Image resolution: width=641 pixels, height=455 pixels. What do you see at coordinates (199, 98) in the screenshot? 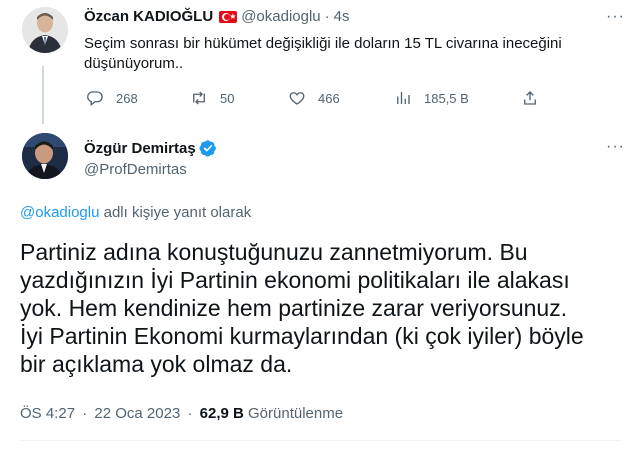
I see `retweet-icon` at bounding box center [199, 98].